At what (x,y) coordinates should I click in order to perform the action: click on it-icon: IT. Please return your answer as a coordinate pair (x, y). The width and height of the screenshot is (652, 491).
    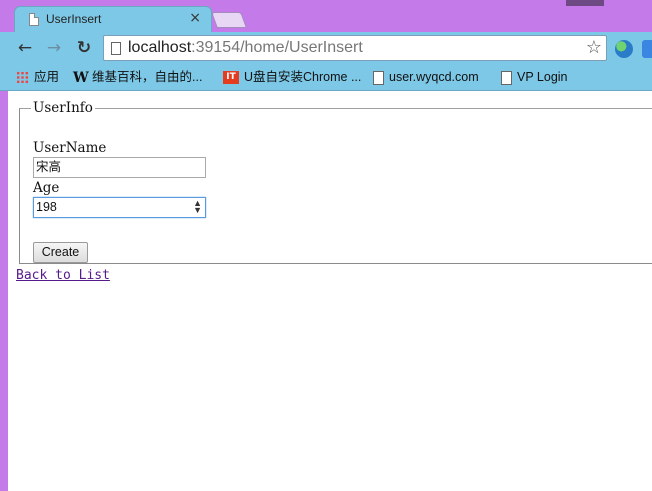
    Looking at the image, I should click on (231, 78).